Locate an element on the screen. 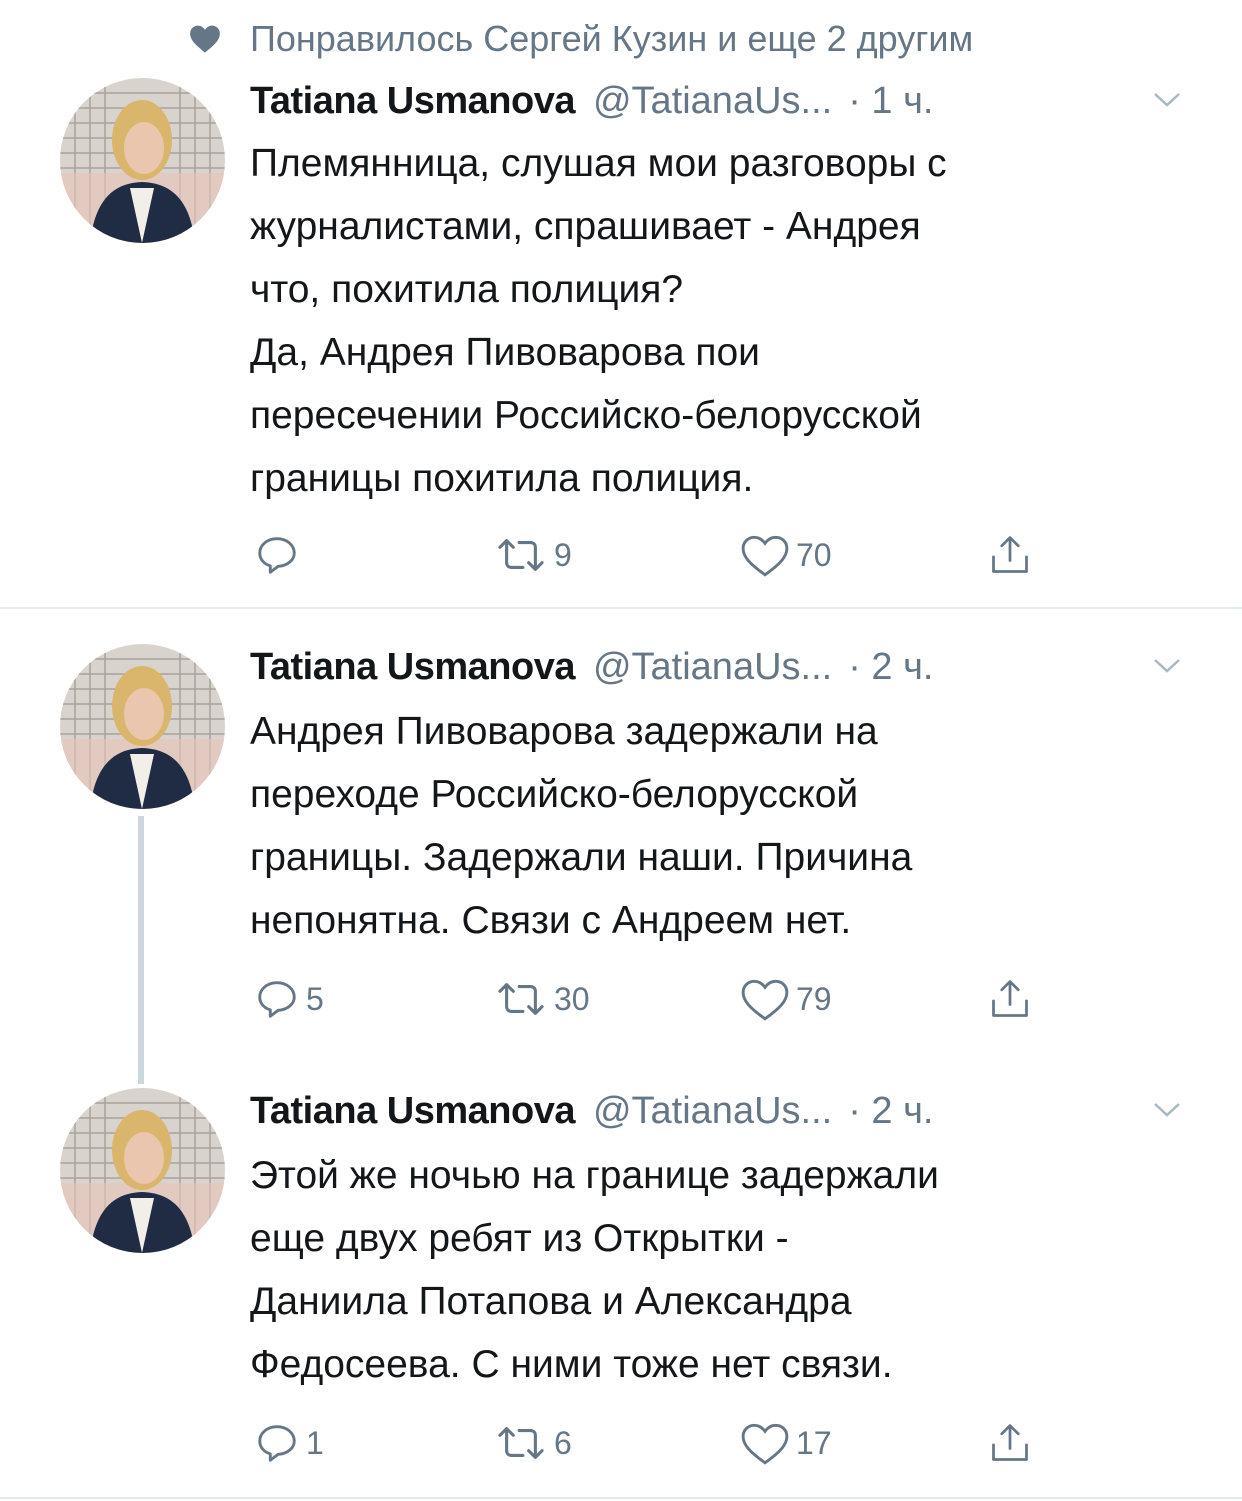 The image size is (1242, 1501). reply-button: 5 is located at coordinates (289, 999).